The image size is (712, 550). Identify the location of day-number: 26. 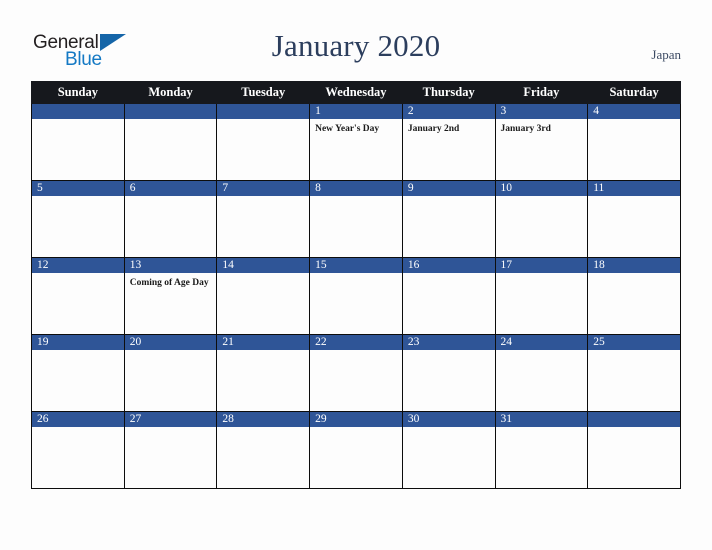
(78, 419).